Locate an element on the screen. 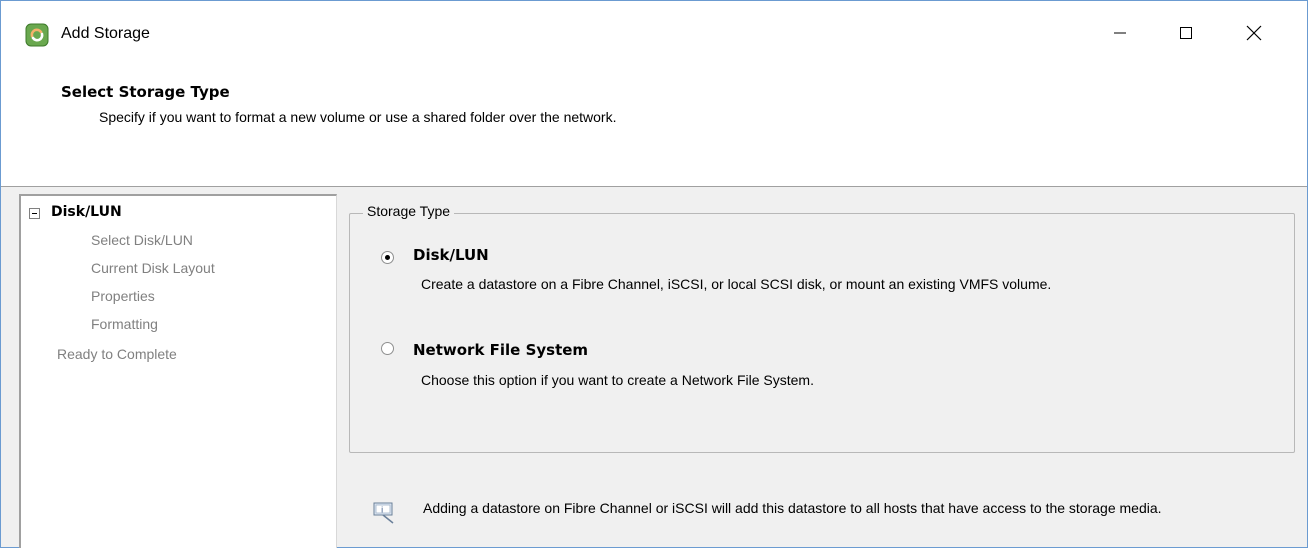 The width and height of the screenshot is (1308, 548). close-icon is located at coordinates (1254, 35).